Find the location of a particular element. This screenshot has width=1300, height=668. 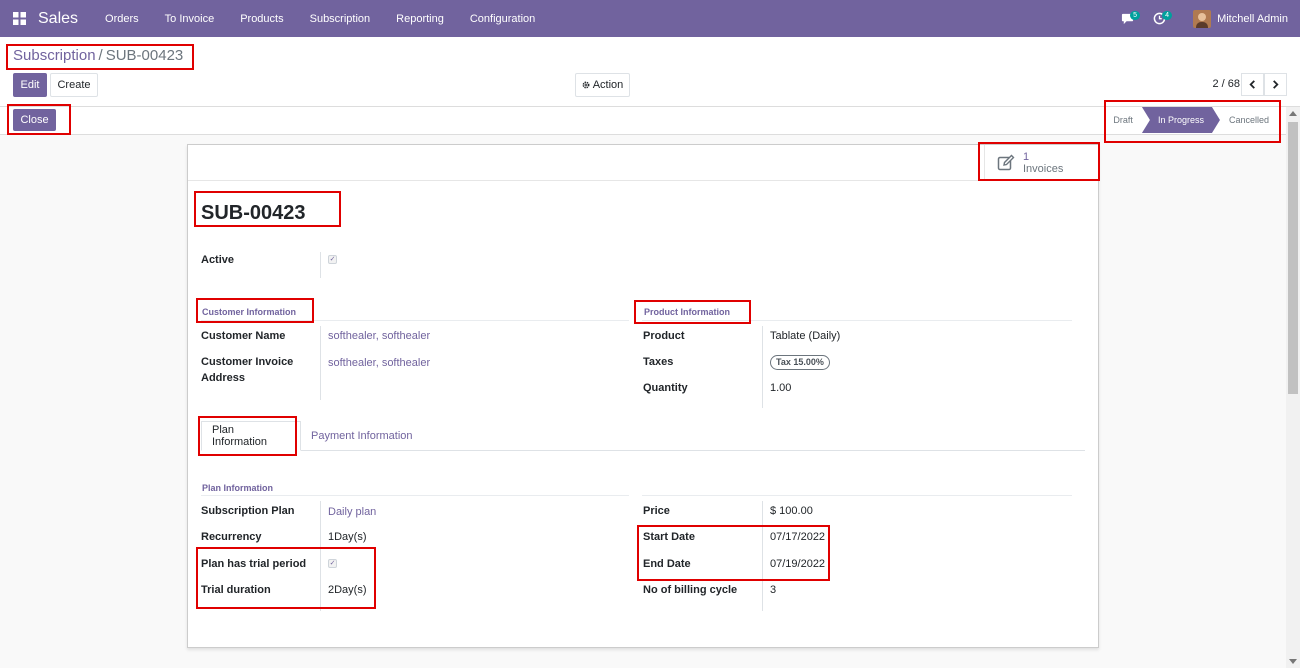

menu-subscription: Subscription is located at coordinates (340, 19).